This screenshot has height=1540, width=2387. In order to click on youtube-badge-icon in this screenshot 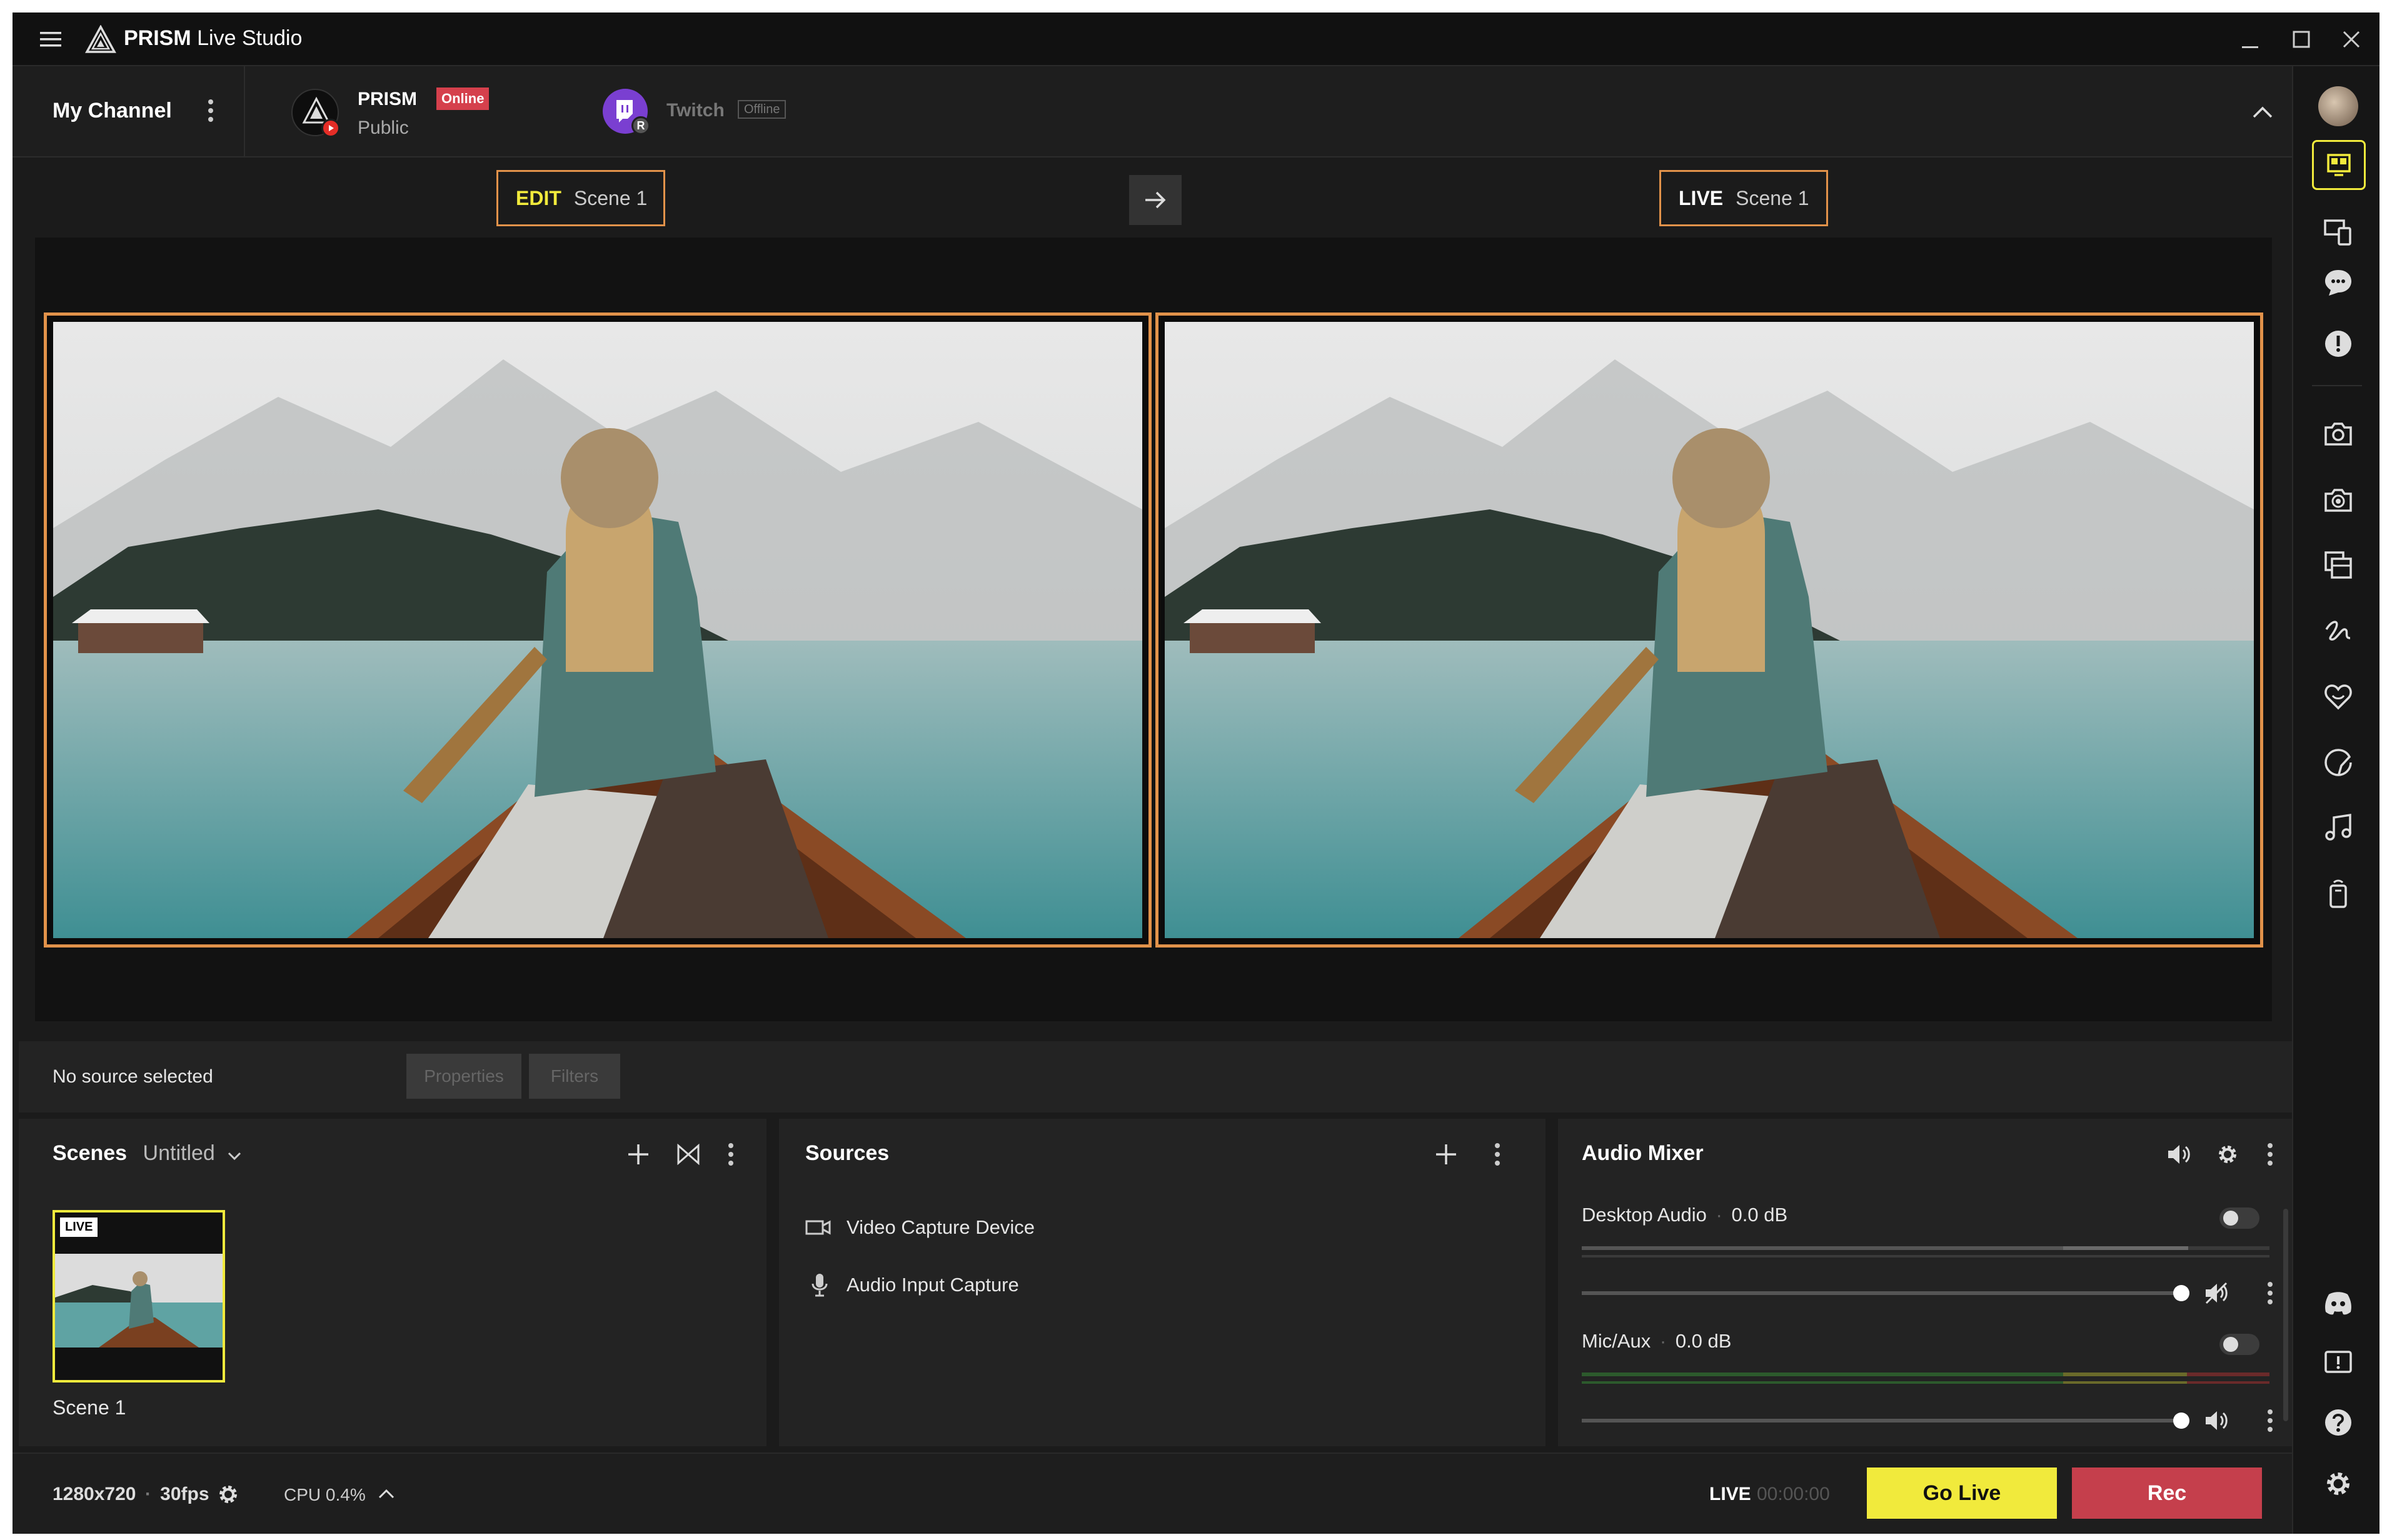, I will do `click(331, 128)`.